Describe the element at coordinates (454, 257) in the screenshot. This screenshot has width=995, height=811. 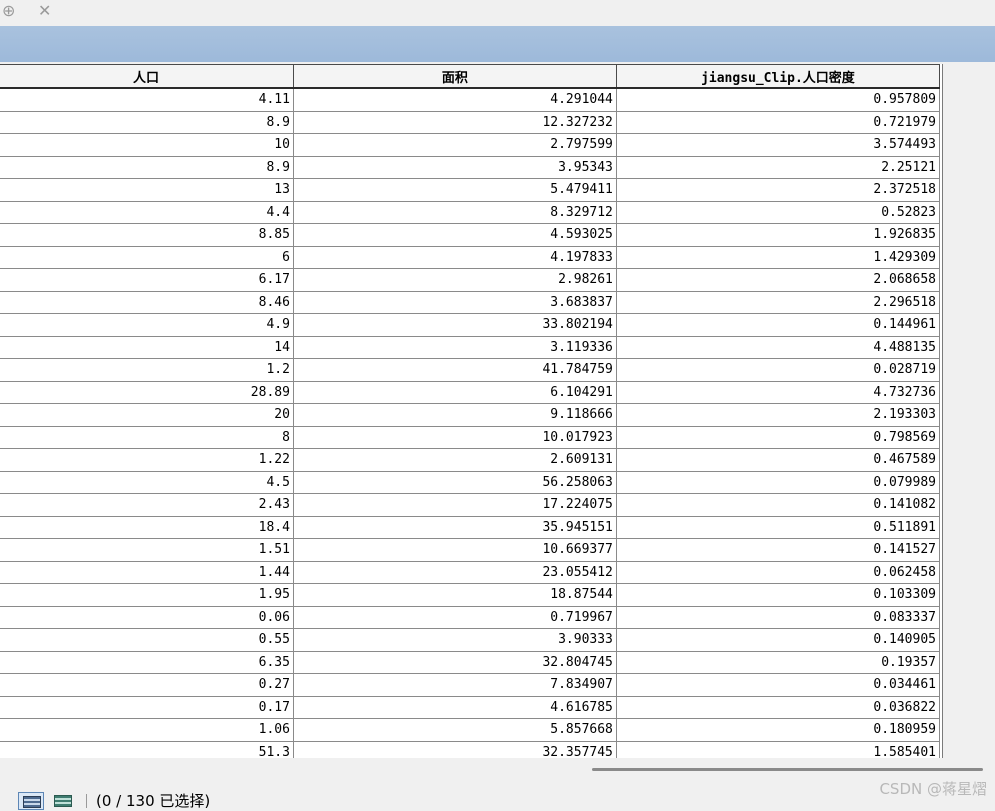
I see `cell-area: 4.197833` at that location.